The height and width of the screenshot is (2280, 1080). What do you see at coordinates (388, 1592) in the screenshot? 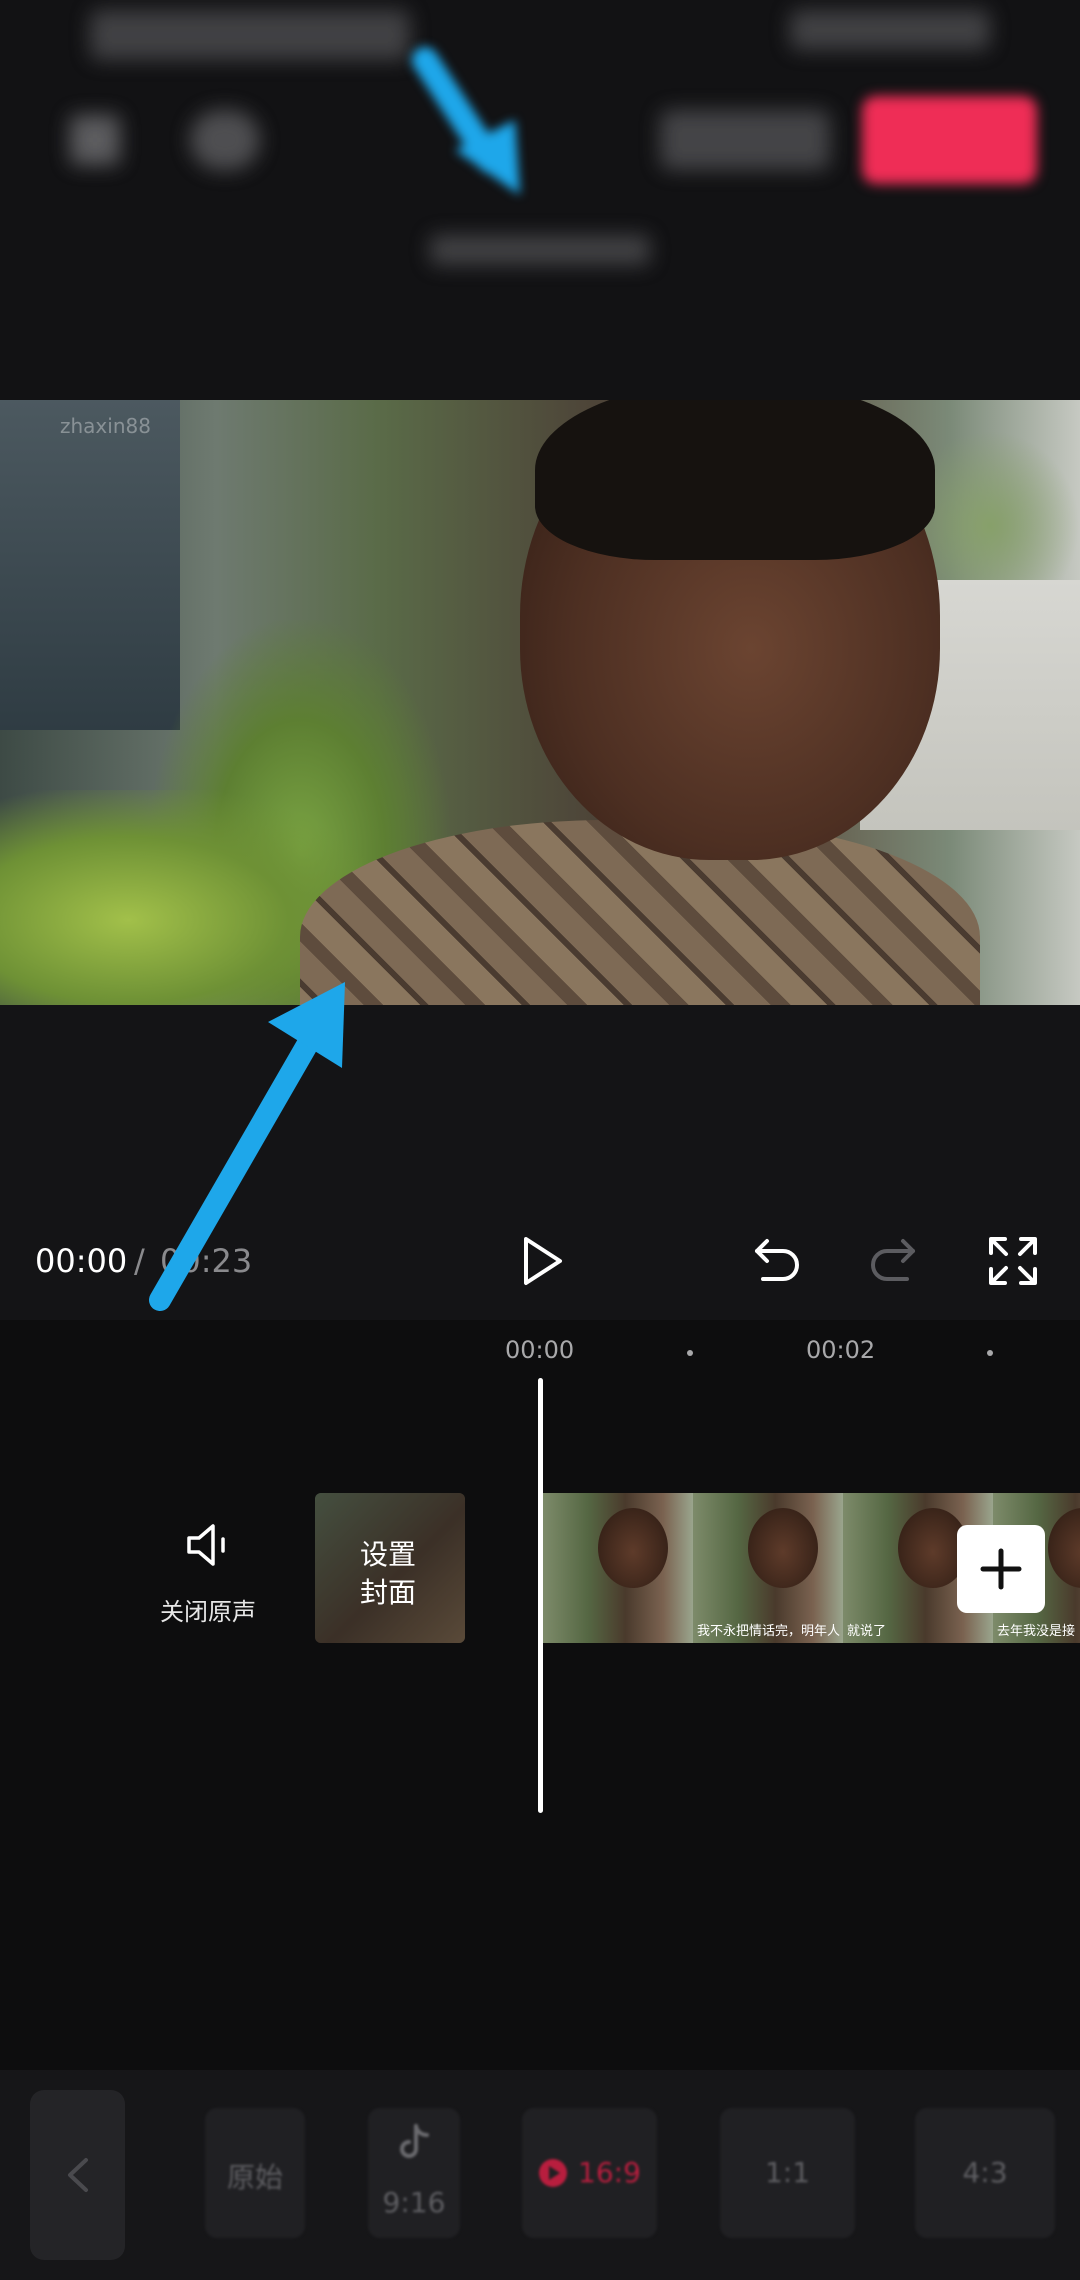
I see `cover-label-line2: 封面` at bounding box center [388, 1592].